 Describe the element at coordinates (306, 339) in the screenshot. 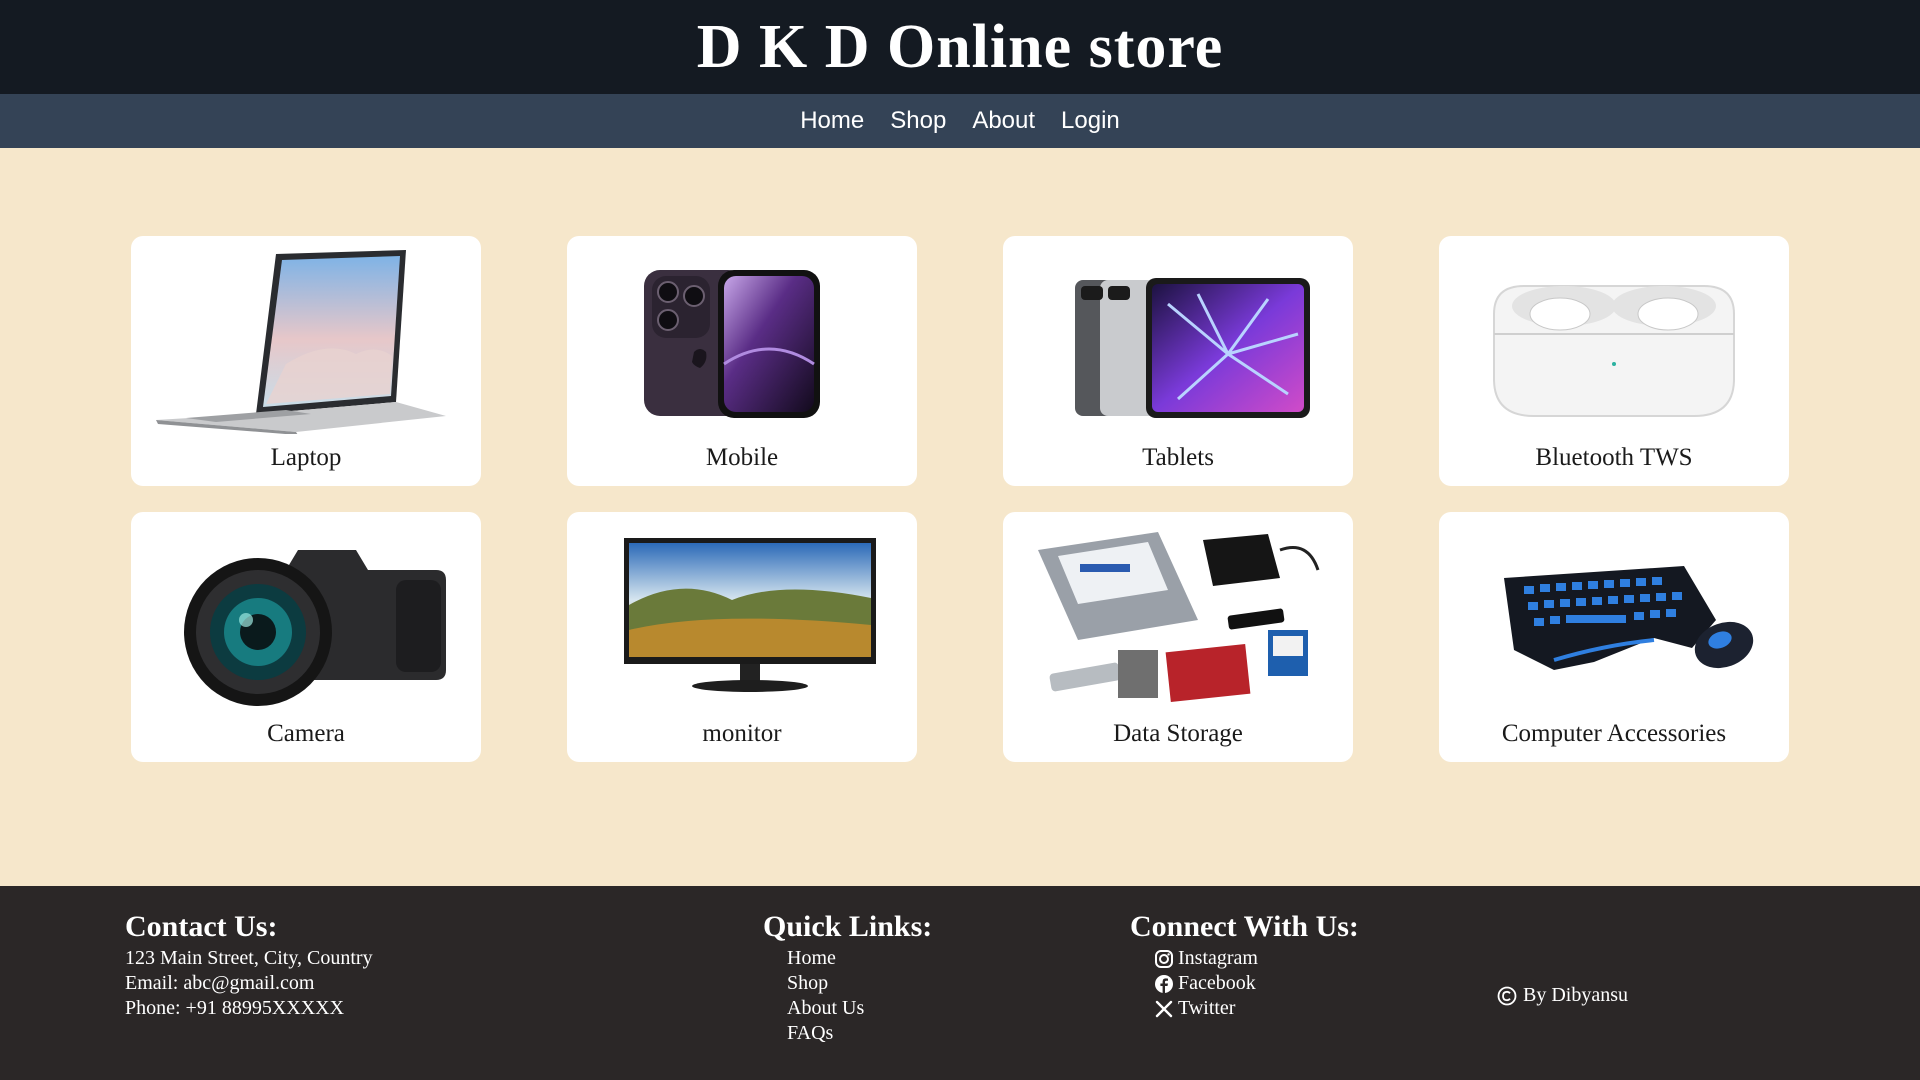

I see `laptop-image` at that location.